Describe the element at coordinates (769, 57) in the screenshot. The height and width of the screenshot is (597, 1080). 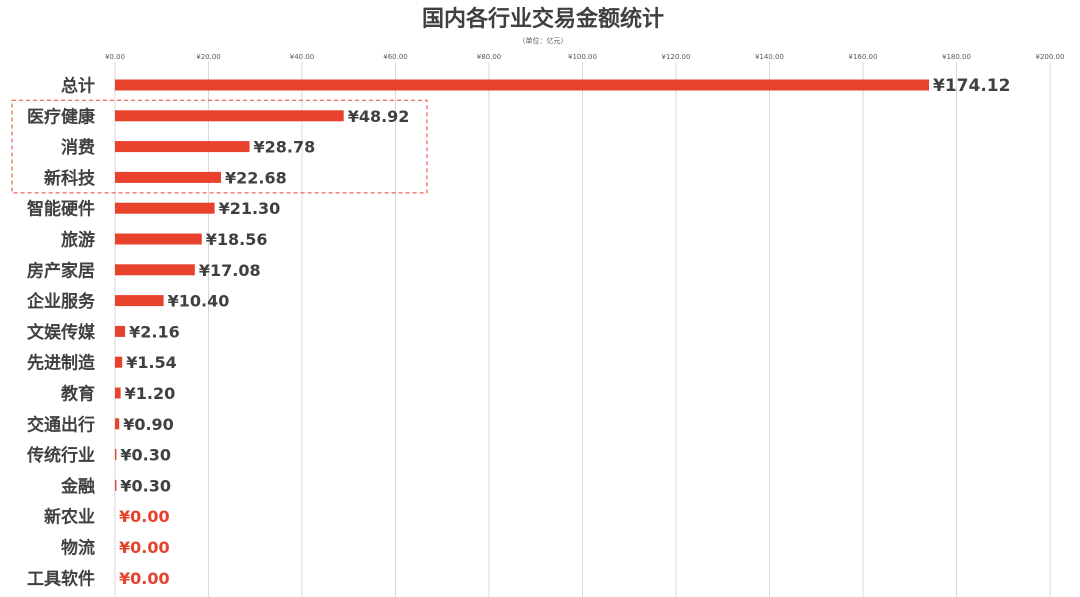
I see `x-tick-label: ¥140.00` at that location.